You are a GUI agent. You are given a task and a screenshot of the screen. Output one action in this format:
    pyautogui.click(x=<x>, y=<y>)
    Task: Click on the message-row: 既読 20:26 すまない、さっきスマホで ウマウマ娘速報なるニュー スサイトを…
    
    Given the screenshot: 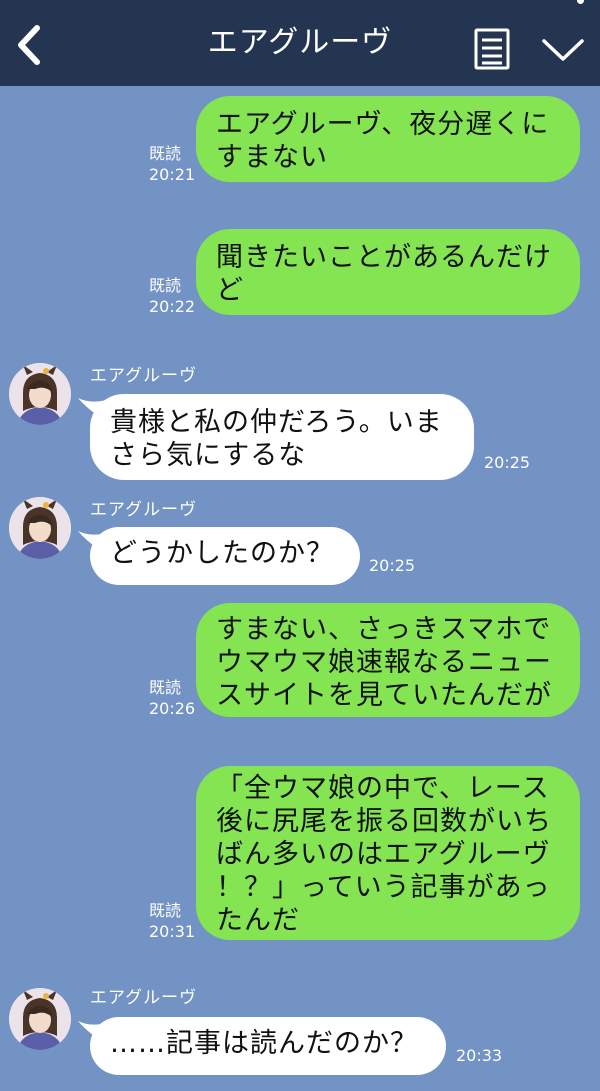 What is the action you would take?
    pyautogui.click(x=300, y=661)
    